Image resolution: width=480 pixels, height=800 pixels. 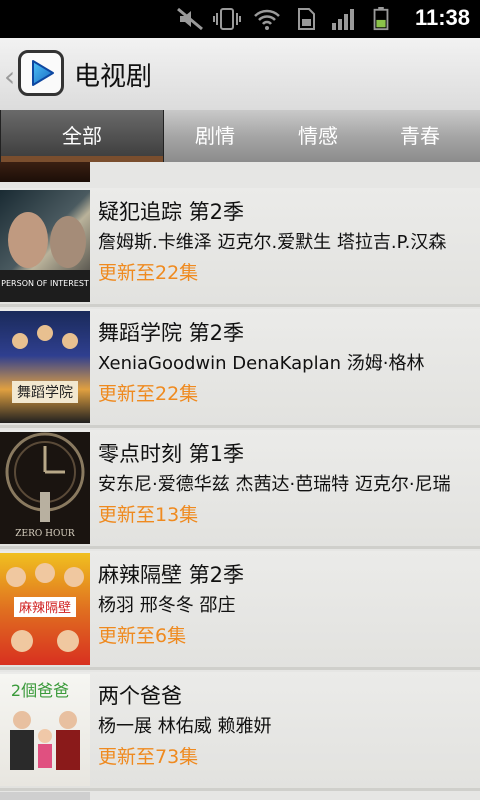 I want to click on chevron-left-icon: ‹, so click(x=9, y=76).